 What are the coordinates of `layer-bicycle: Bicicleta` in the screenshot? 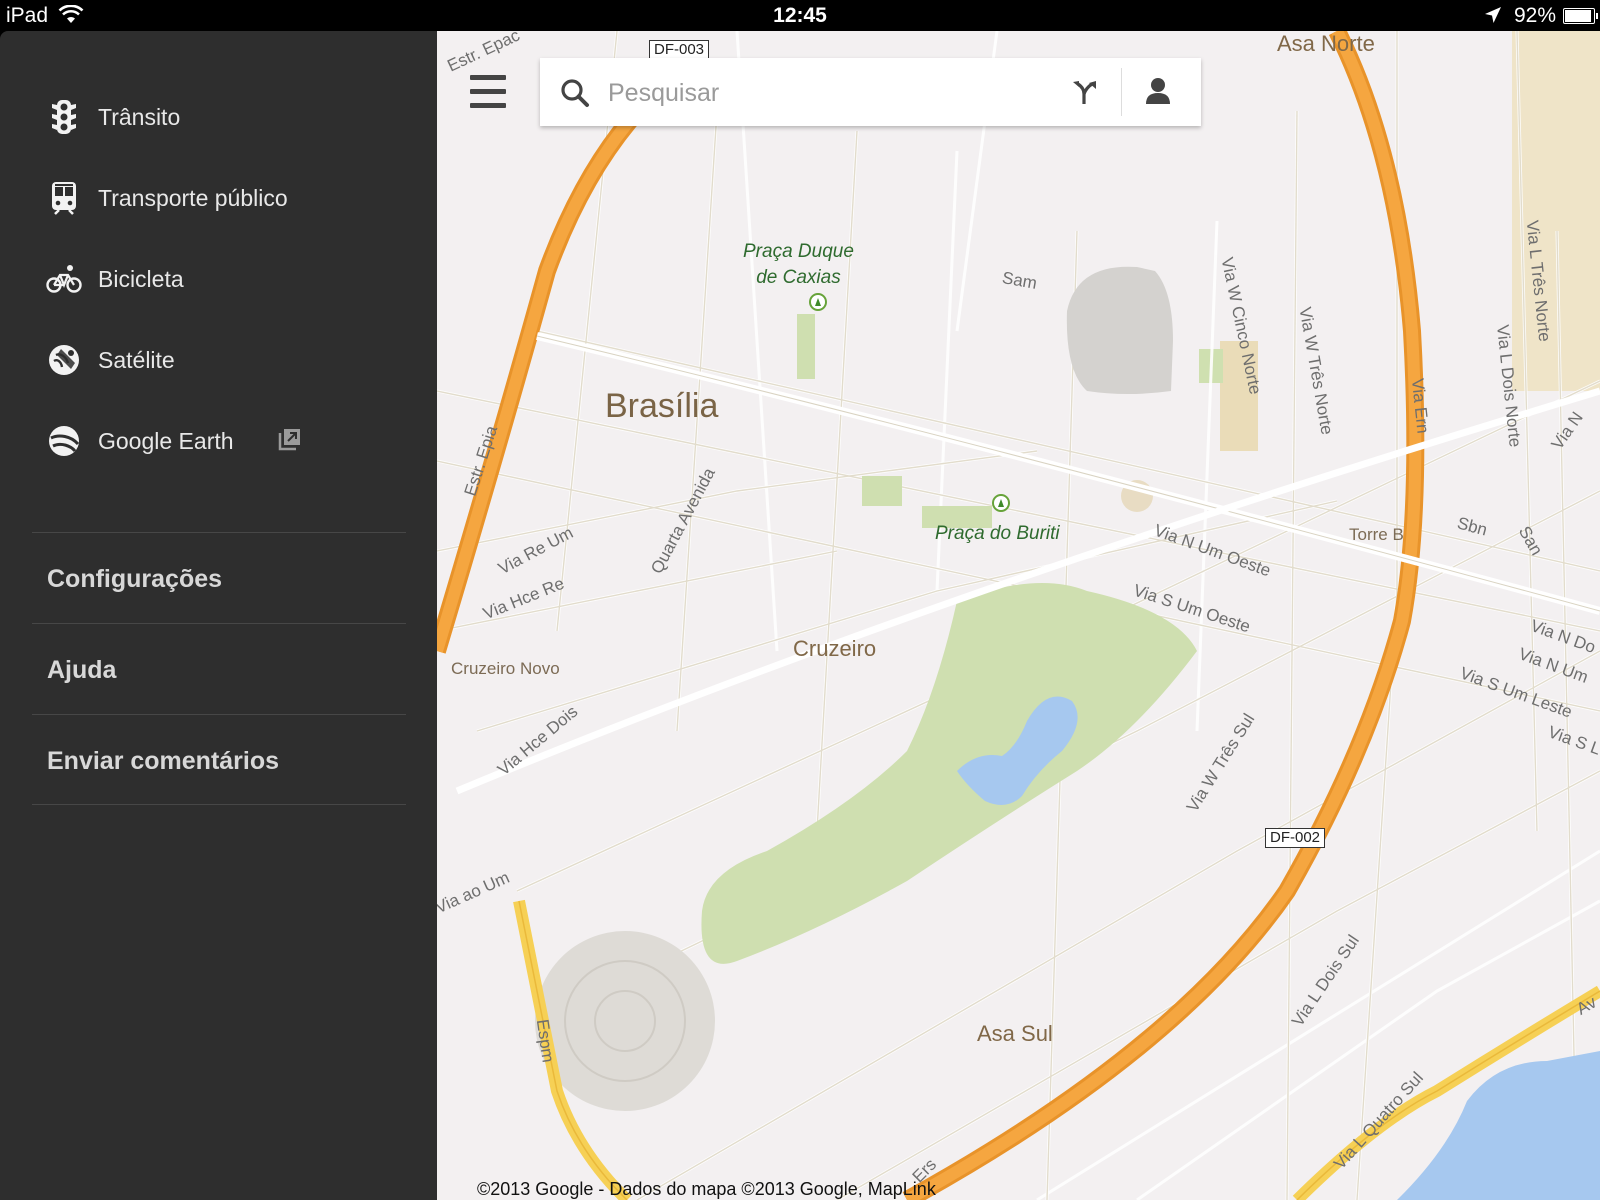 It's located at (218, 279).